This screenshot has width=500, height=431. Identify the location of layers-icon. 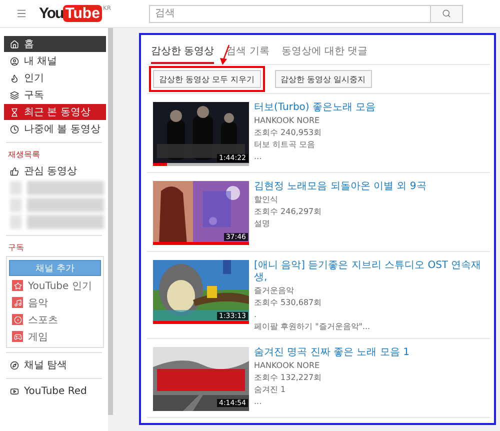
(14, 95).